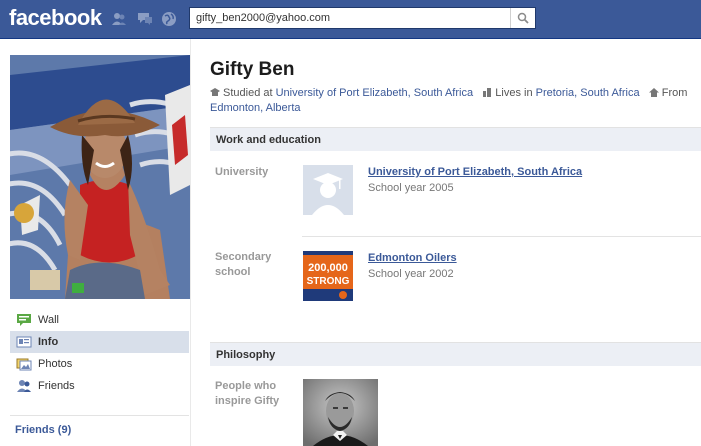  What do you see at coordinates (119, 19) in the screenshot?
I see `friend-requests-icon` at bounding box center [119, 19].